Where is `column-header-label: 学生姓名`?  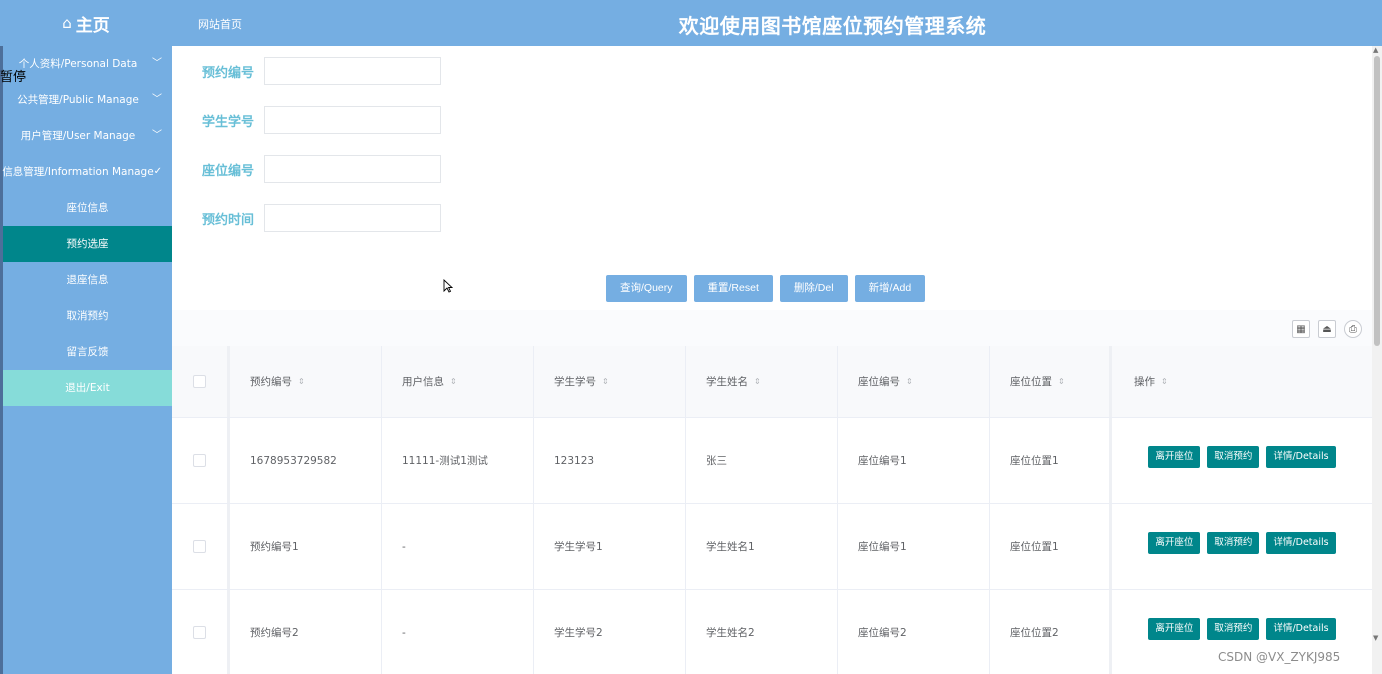 column-header-label: 学生姓名 is located at coordinates (727, 382).